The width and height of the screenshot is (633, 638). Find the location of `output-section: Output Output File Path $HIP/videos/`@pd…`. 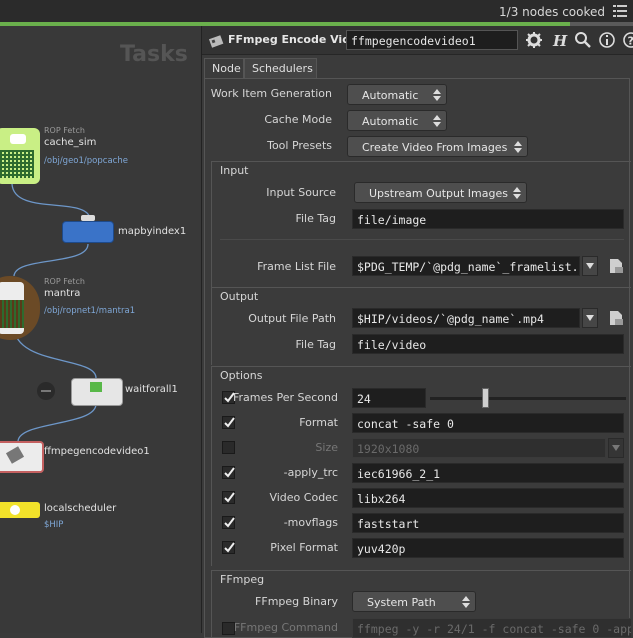

output-section: Output Output File Path $HIP/videos/`@pd… is located at coordinates (421, 326).